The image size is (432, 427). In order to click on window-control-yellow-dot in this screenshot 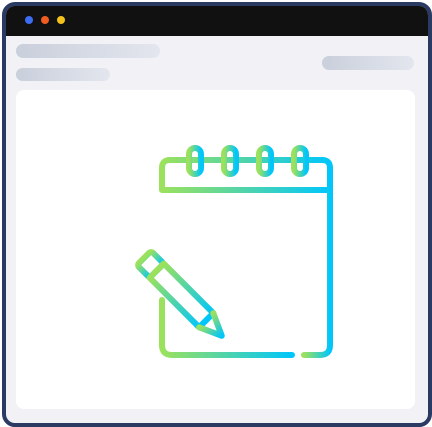, I will do `click(61, 20)`.